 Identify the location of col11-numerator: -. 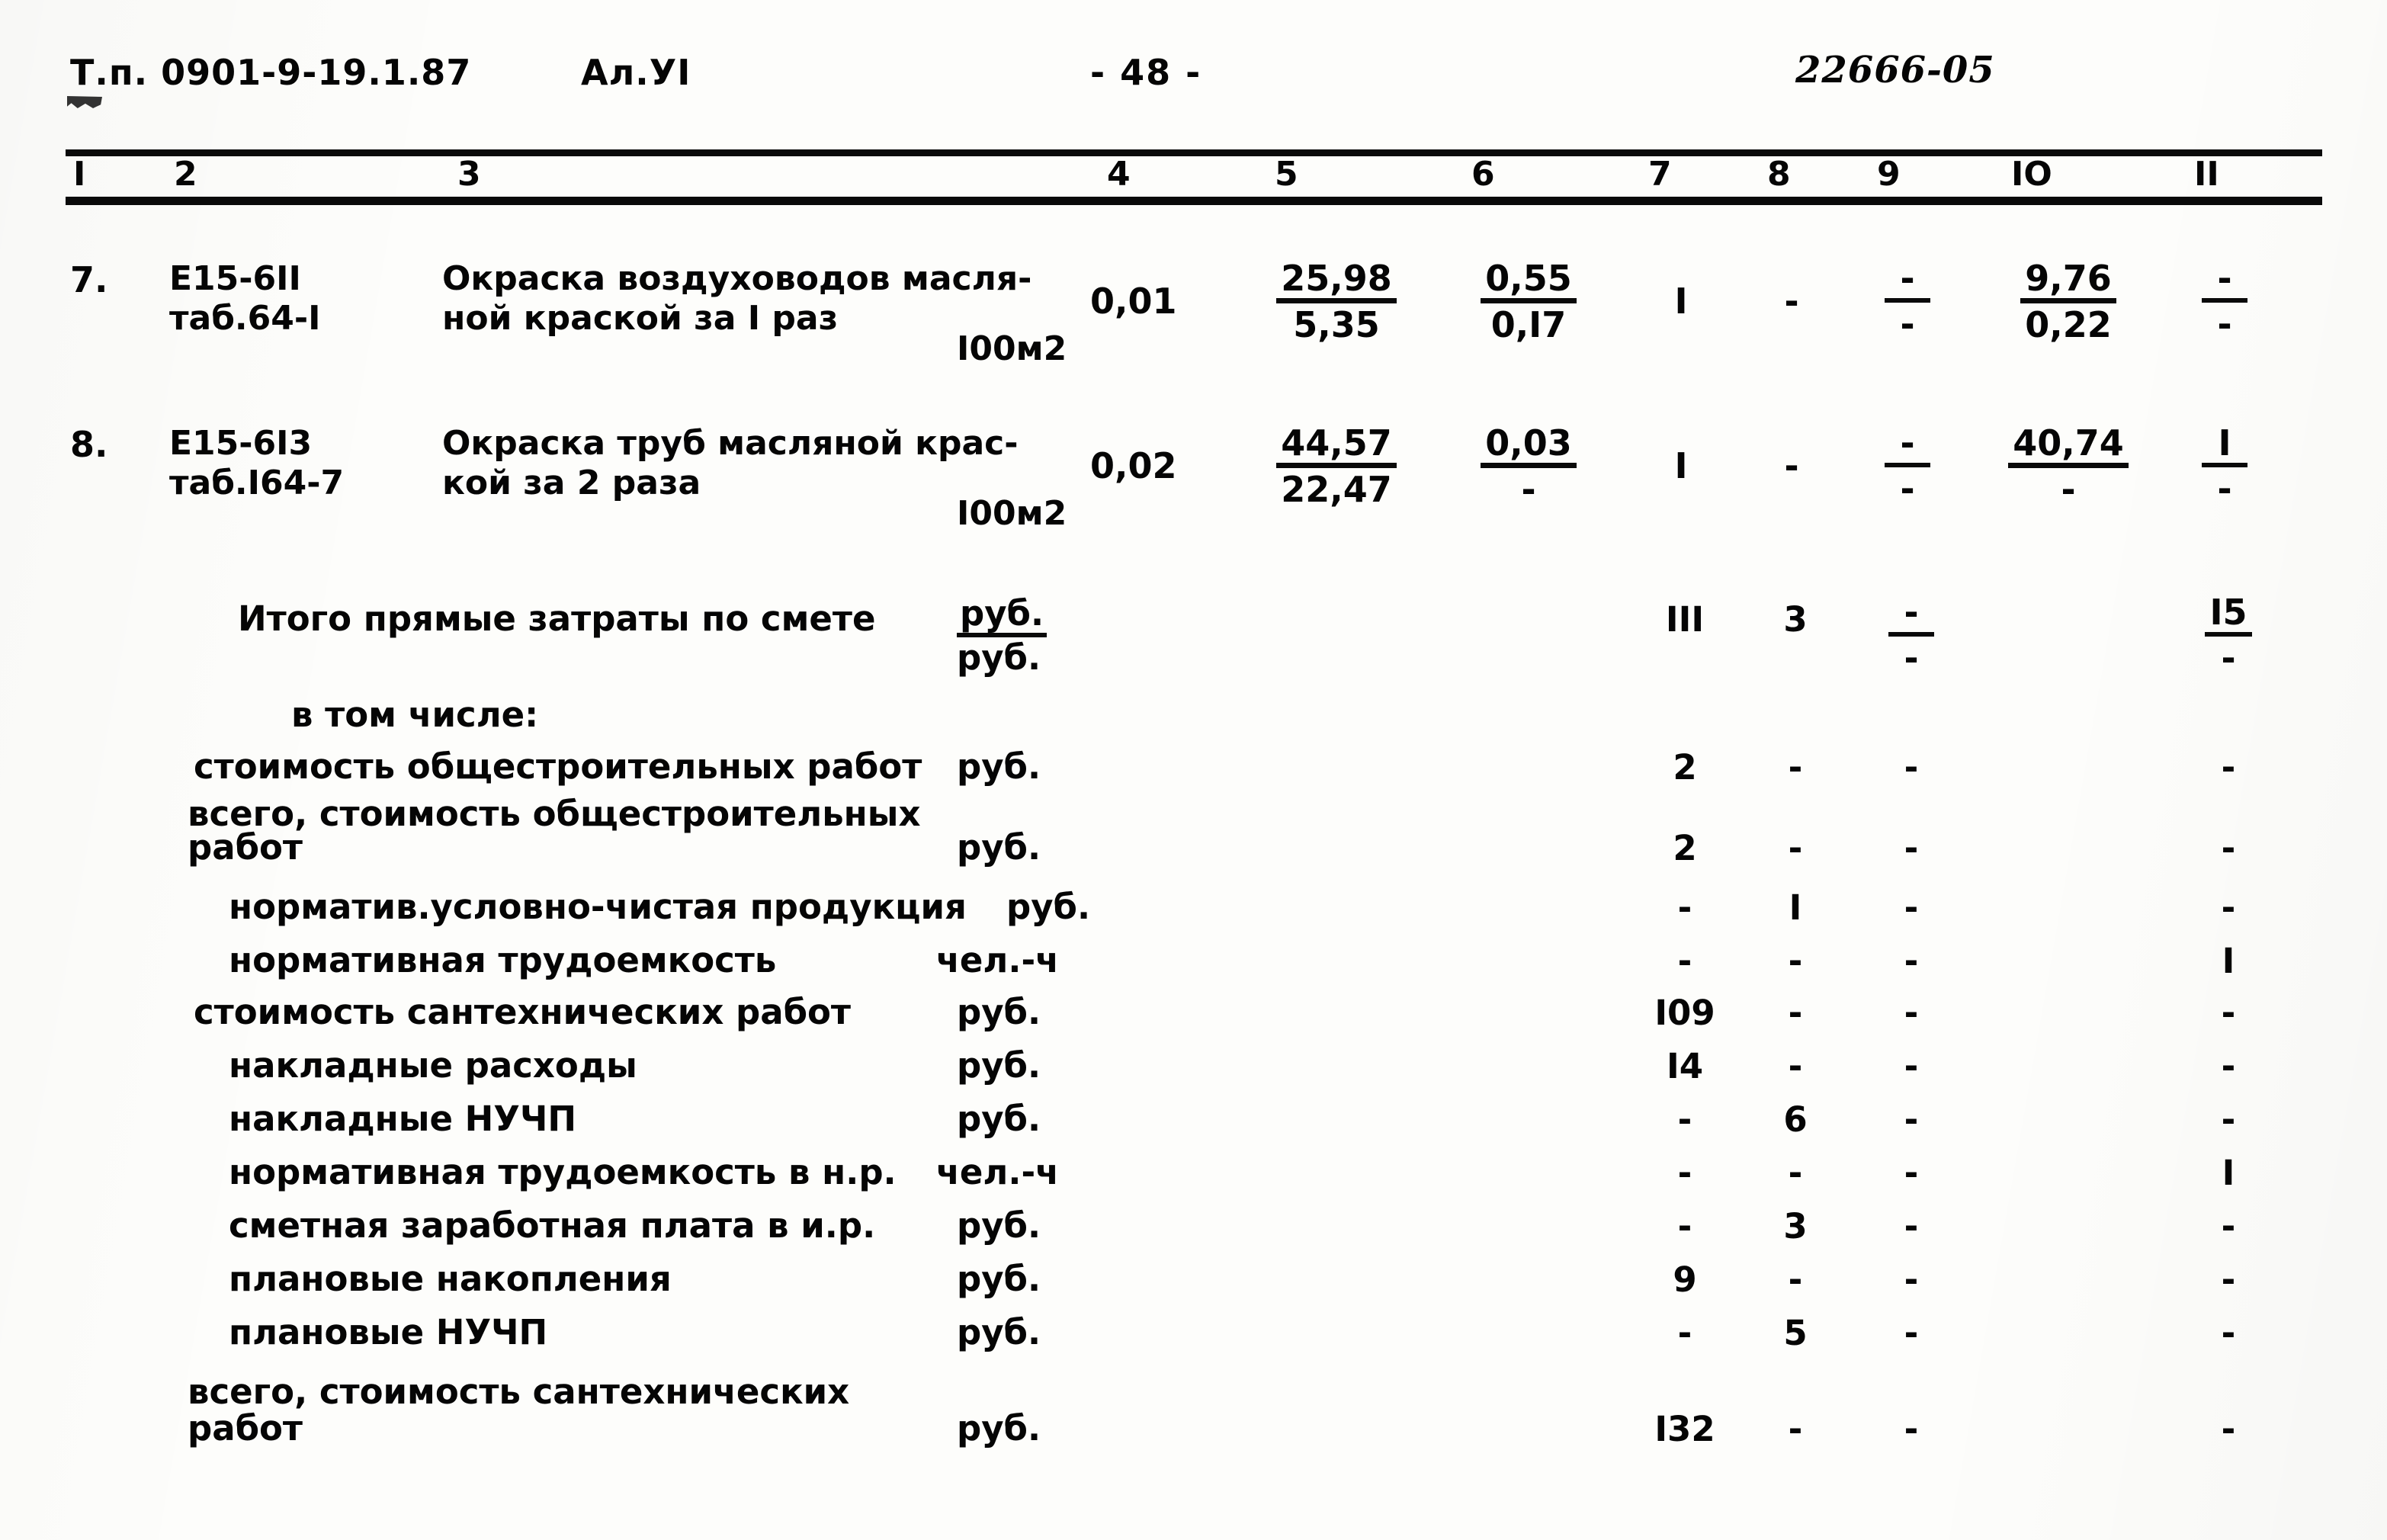
(2225, 281).